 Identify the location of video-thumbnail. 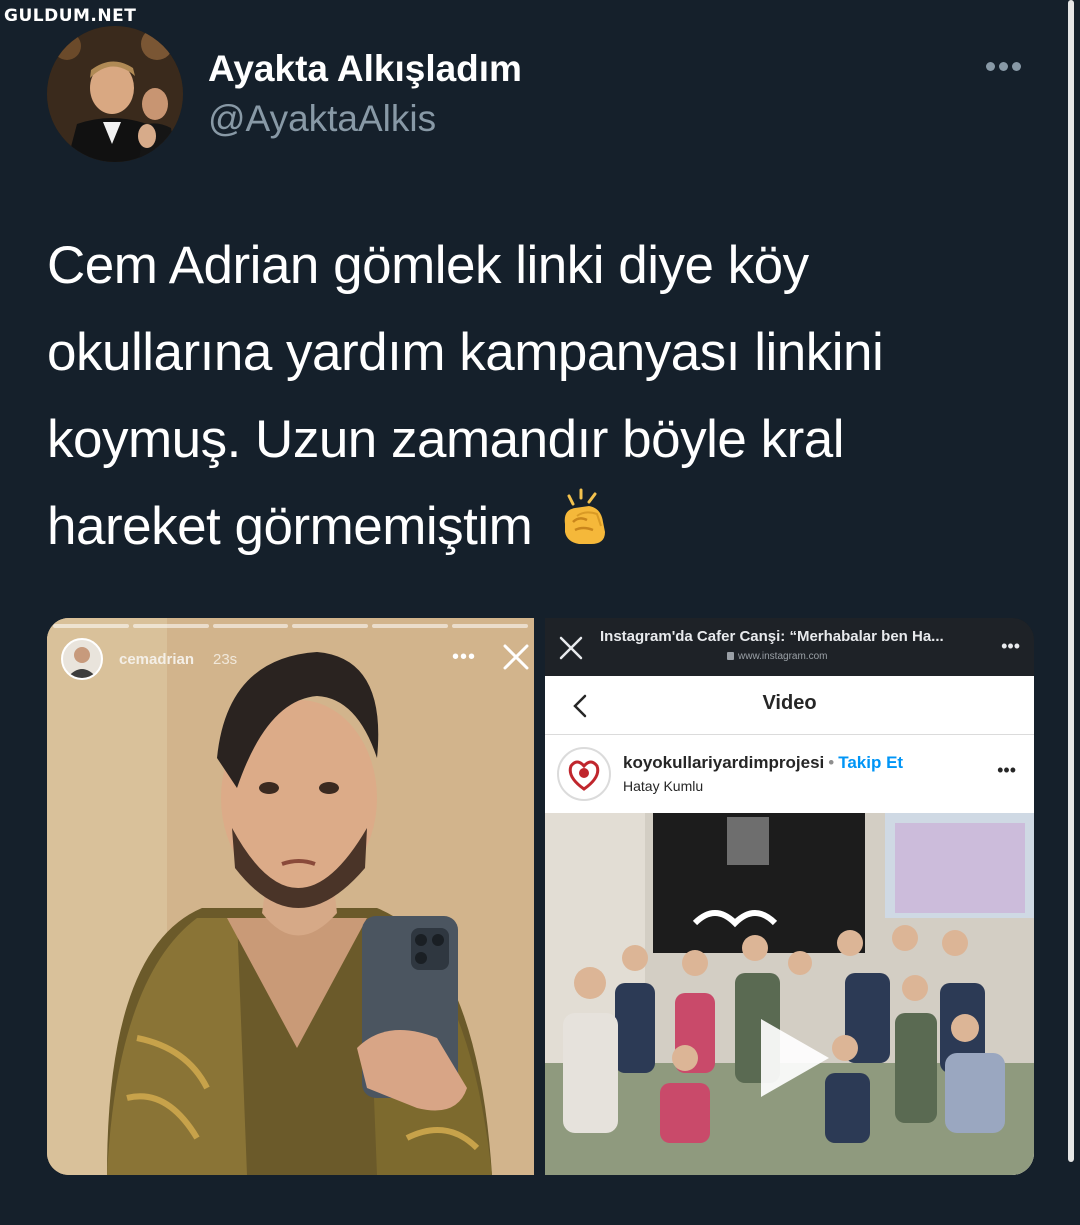
(789, 994).